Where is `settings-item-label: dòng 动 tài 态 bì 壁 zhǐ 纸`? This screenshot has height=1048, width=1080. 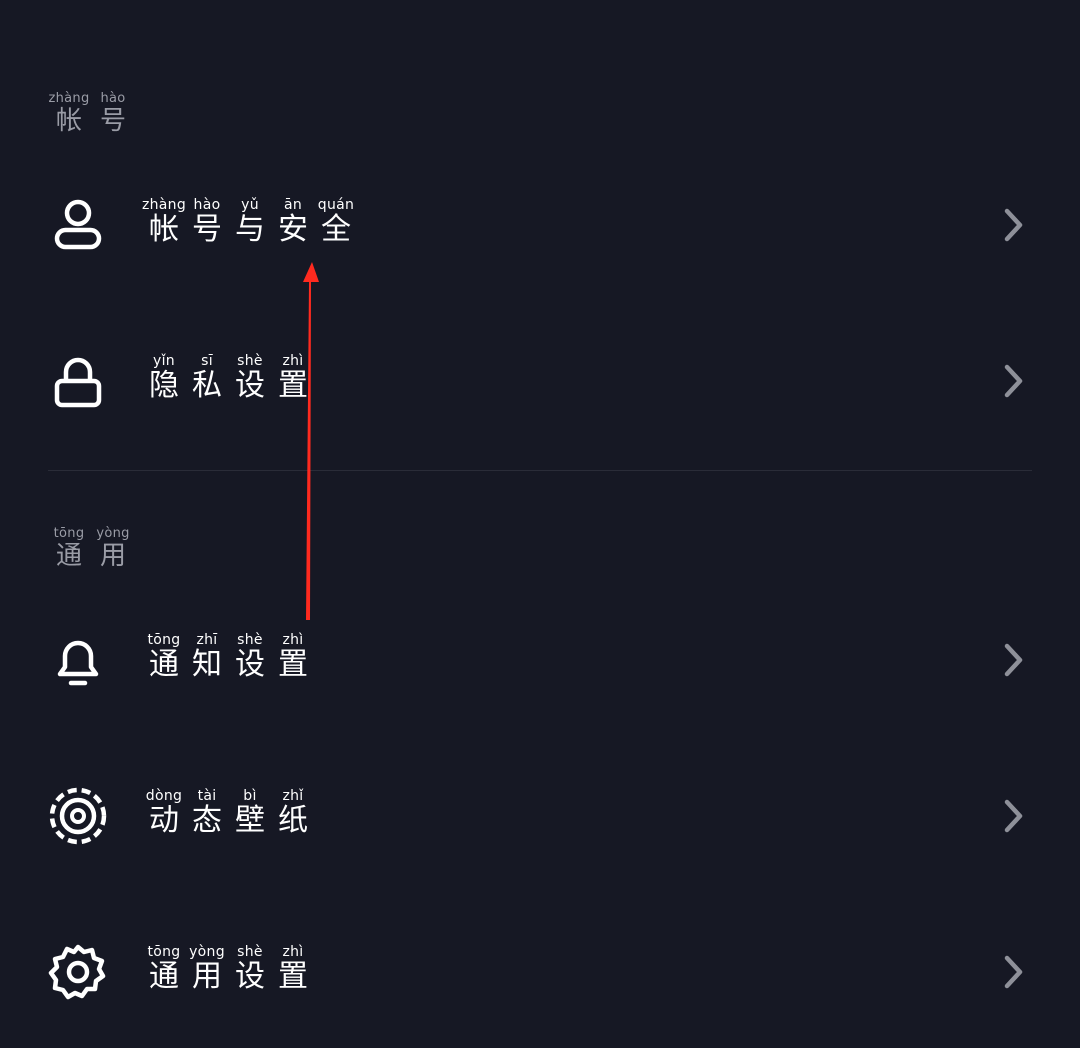 settings-item-label: dòng 动 tài 态 bì 壁 zhǐ 纸 is located at coordinates (228, 812).